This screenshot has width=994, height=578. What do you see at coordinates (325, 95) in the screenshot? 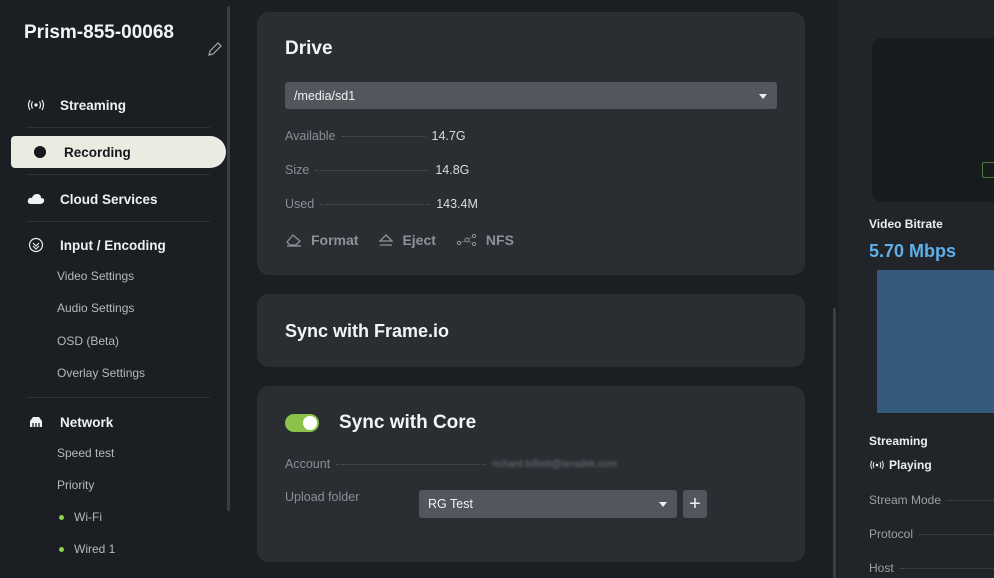
I see `drive-select-value: /media/sd1` at bounding box center [325, 95].